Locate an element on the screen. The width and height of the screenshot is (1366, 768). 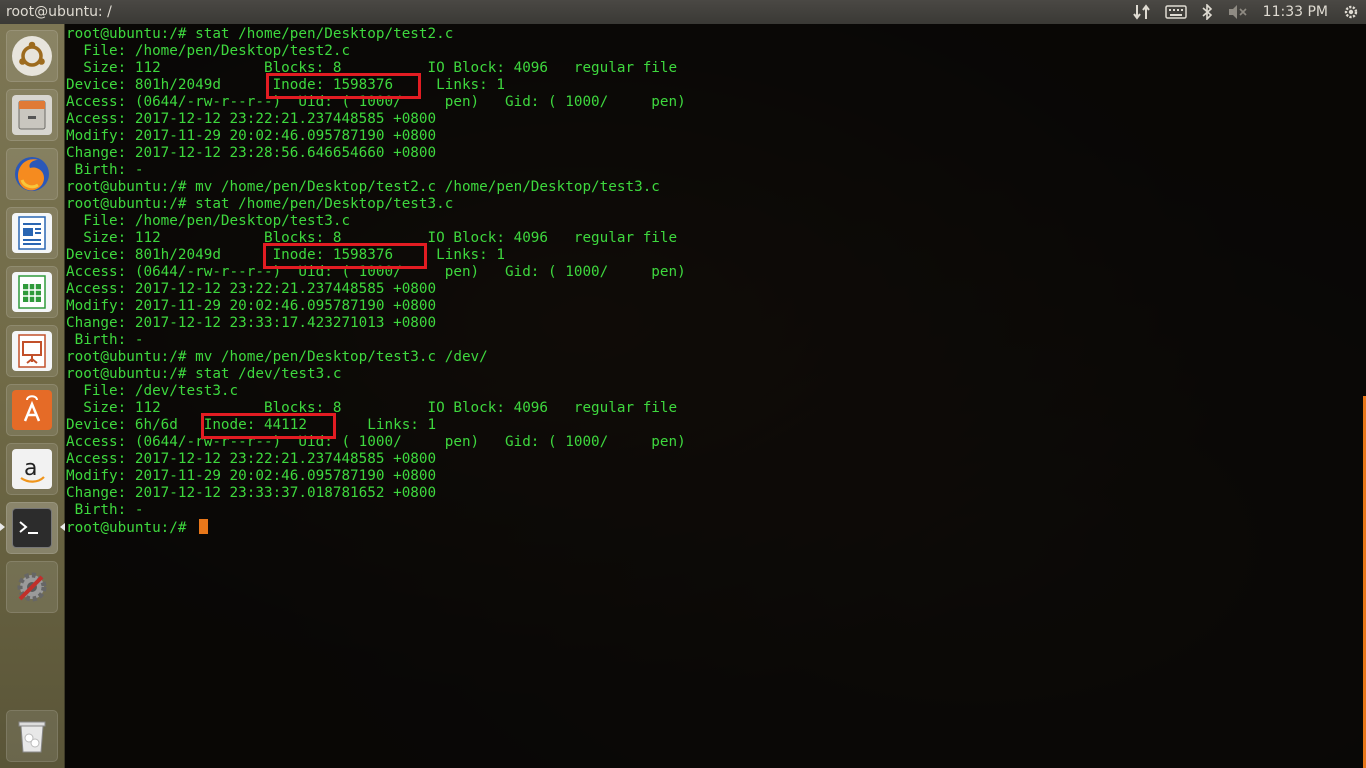
spreadsheet-icon is located at coordinates (32, 292).